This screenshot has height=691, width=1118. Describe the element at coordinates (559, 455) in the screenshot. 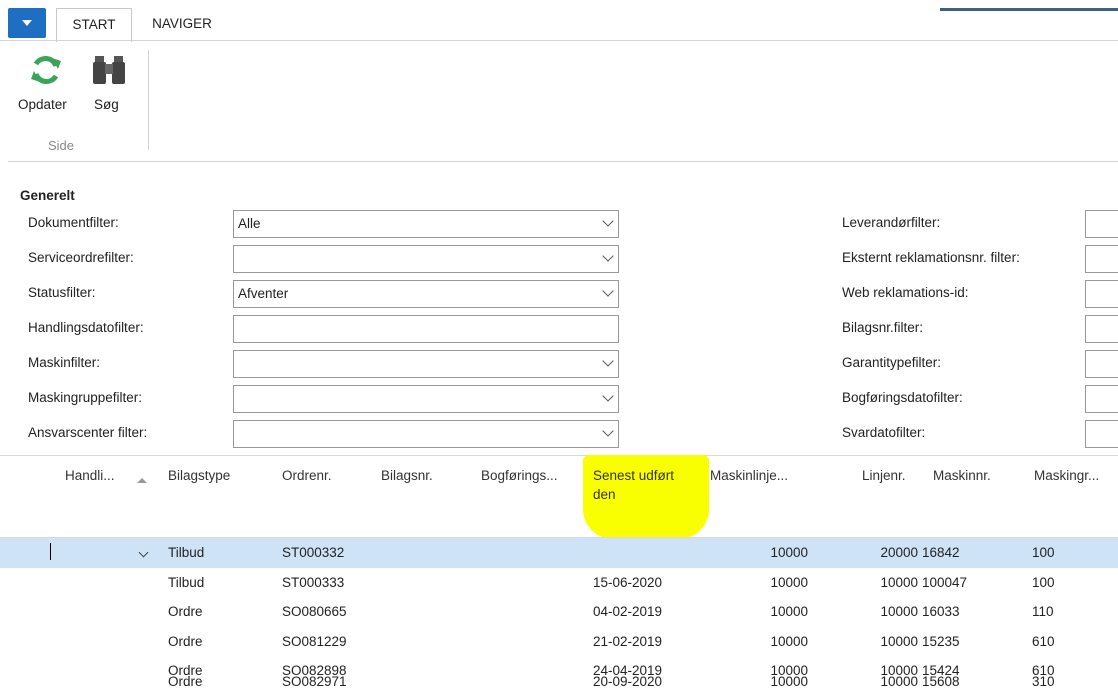

I see `grid-top-border` at that location.